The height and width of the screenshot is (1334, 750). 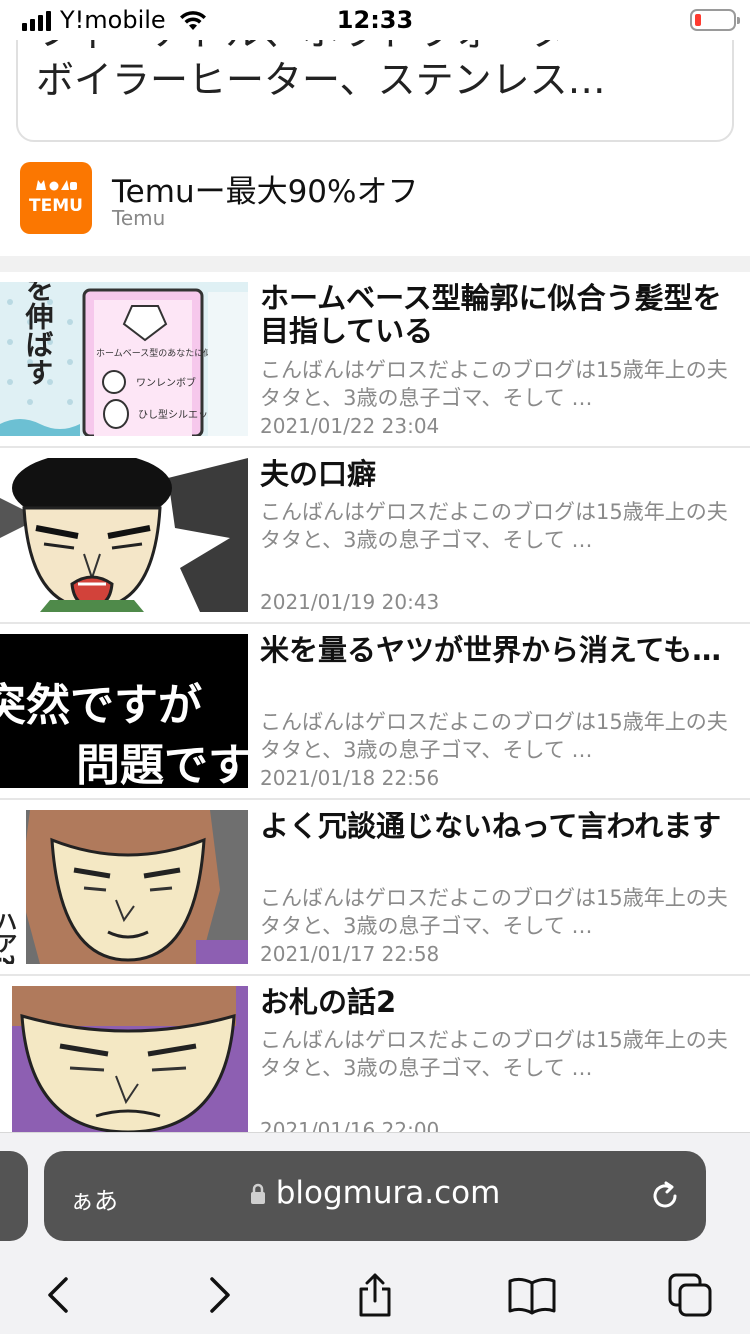 What do you see at coordinates (388, 1193) in the screenshot?
I see `url-text: blogmura.com` at bounding box center [388, 1193].